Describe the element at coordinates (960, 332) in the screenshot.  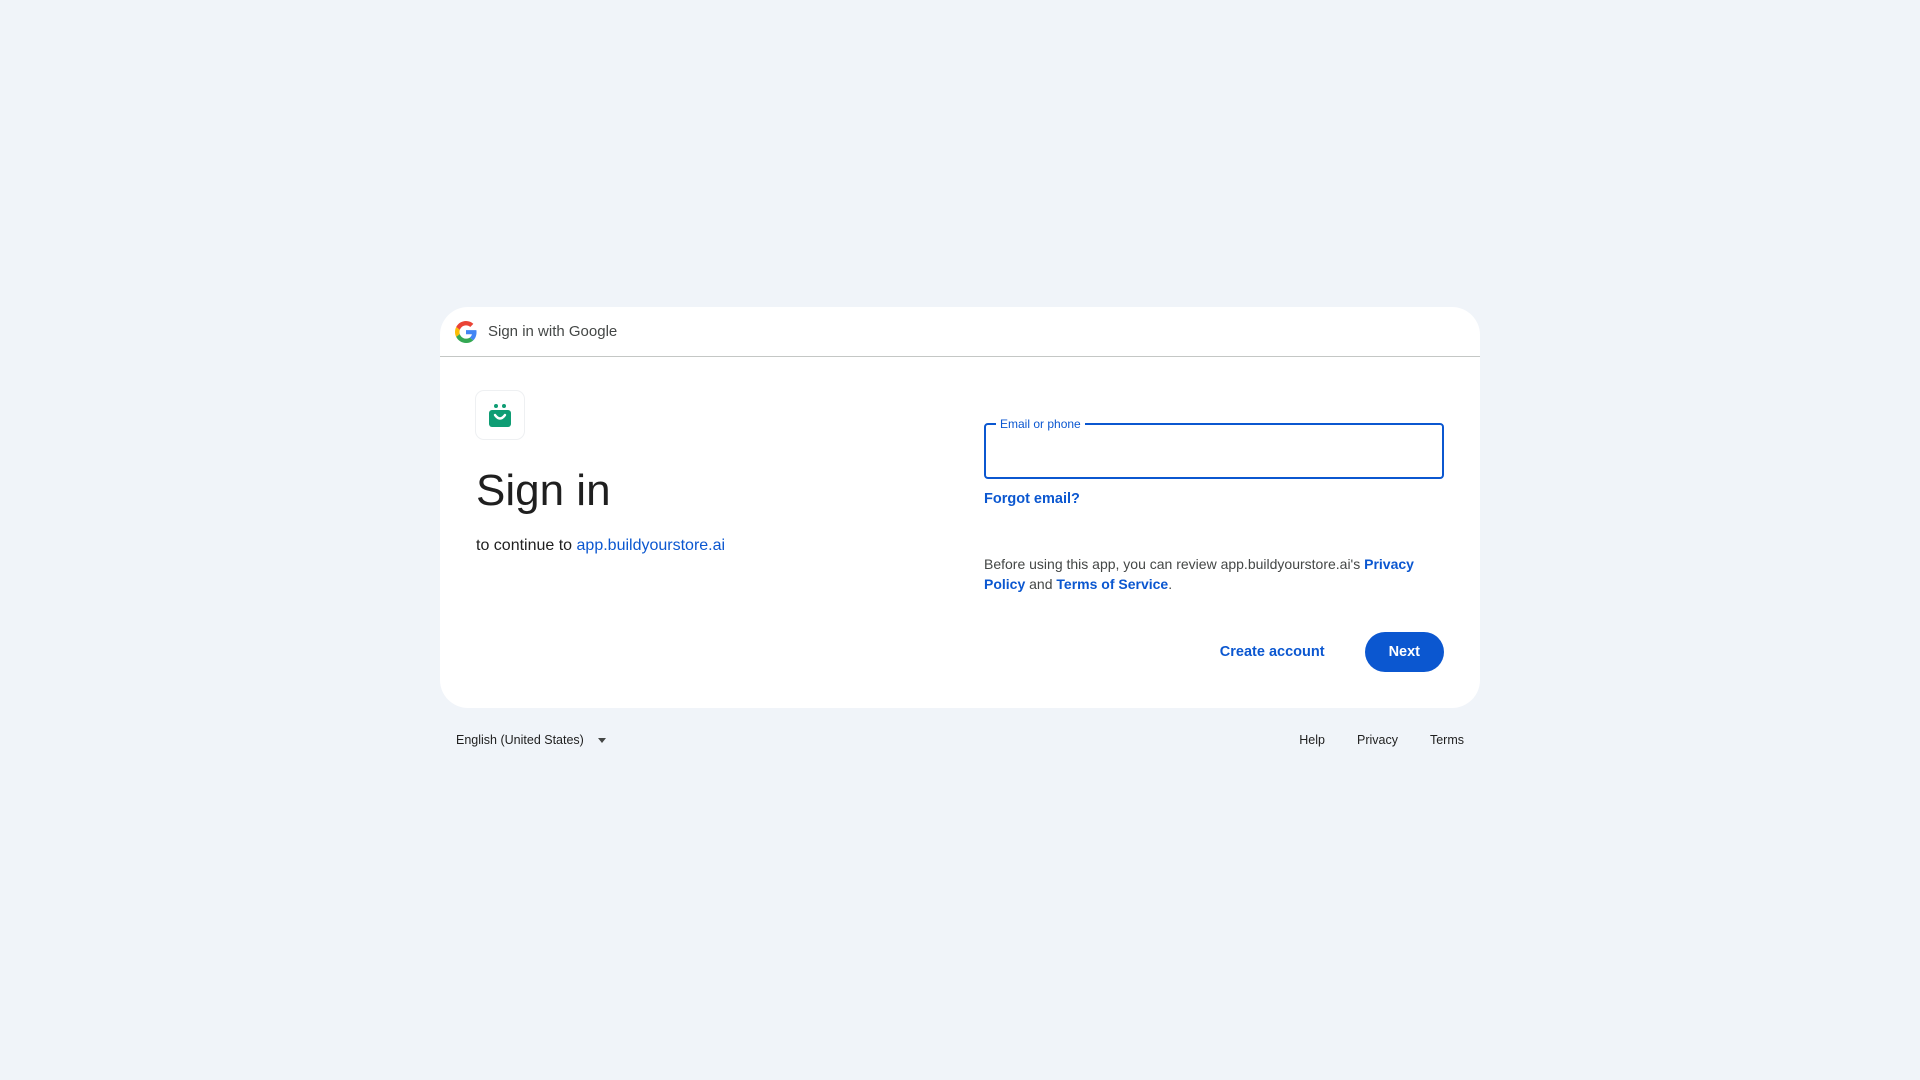
I see `card-header: Sign in with Google` at that location.